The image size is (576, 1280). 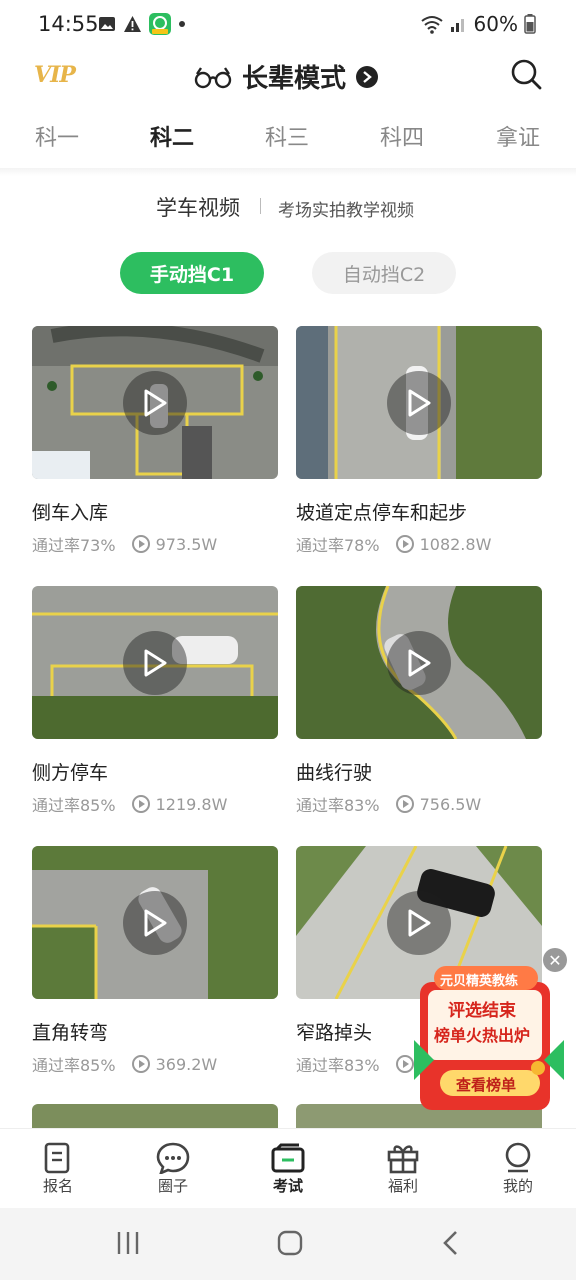 What do you see at coordinates (172, 1186) in the screenshot?
I see `nav-label: 圈子` at bounding box center [172, 1186].